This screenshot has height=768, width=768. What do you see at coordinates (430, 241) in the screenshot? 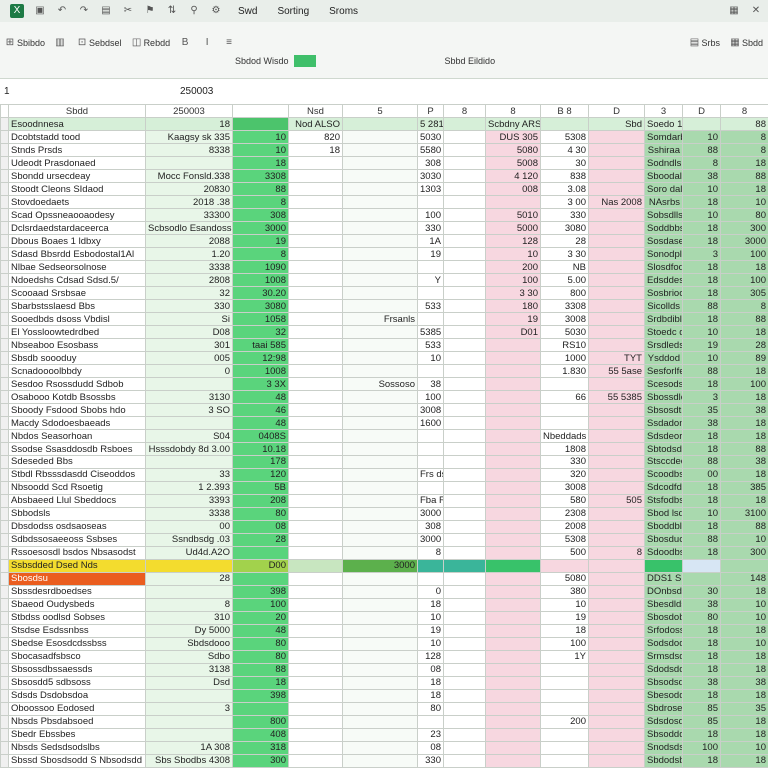
I see `table-cell: 1A` at bounding box center [430, 241].